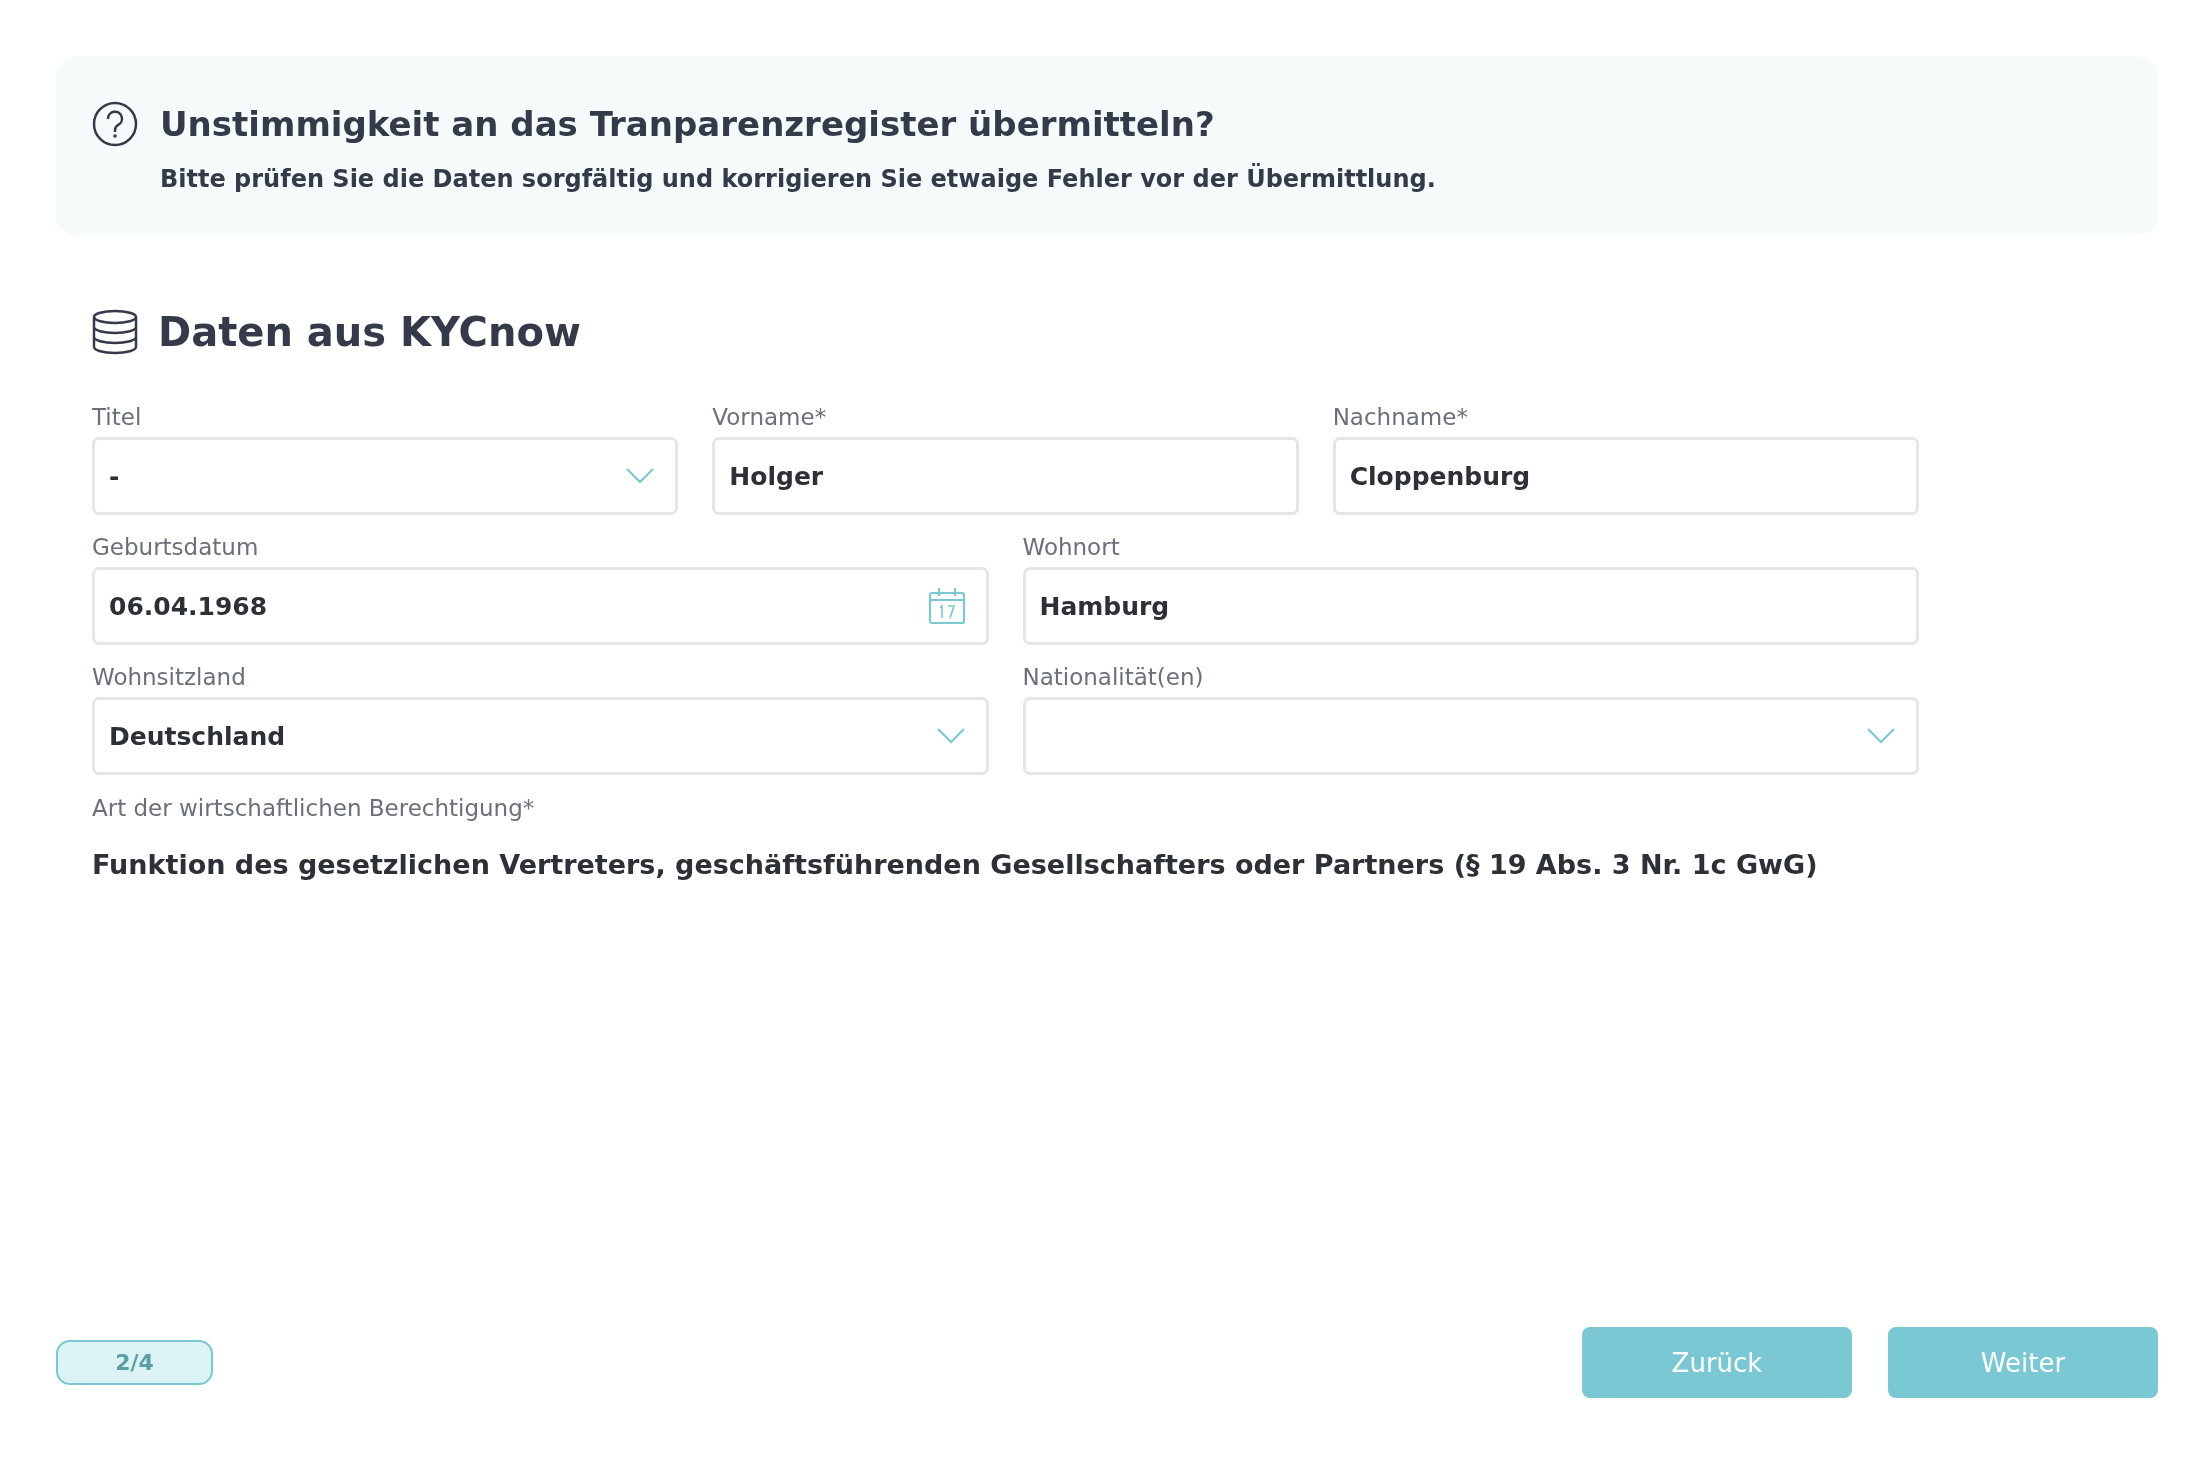 The width and height of the screenshot is (2197, 1482). I want to click on text-field: Hamburg, so click(1470, 606).